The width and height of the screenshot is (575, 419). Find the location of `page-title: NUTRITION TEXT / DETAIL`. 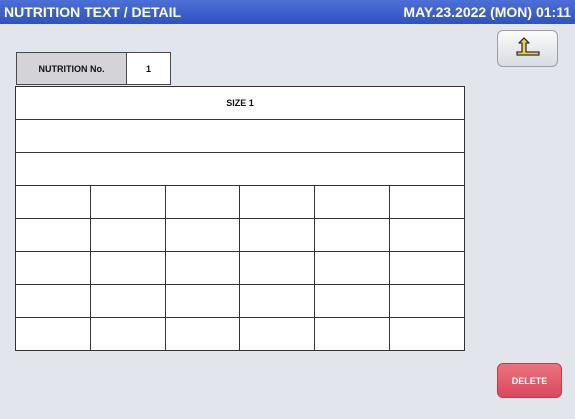

page-title: NUTRITION TEXT / DETAIL is located at coordinates (93, 12).